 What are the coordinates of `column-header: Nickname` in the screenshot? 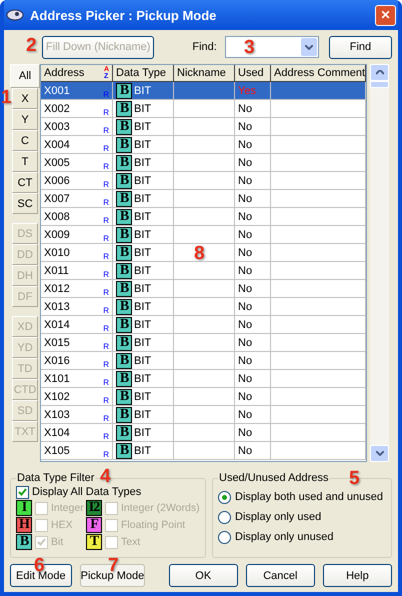 It's located at (204, 73).